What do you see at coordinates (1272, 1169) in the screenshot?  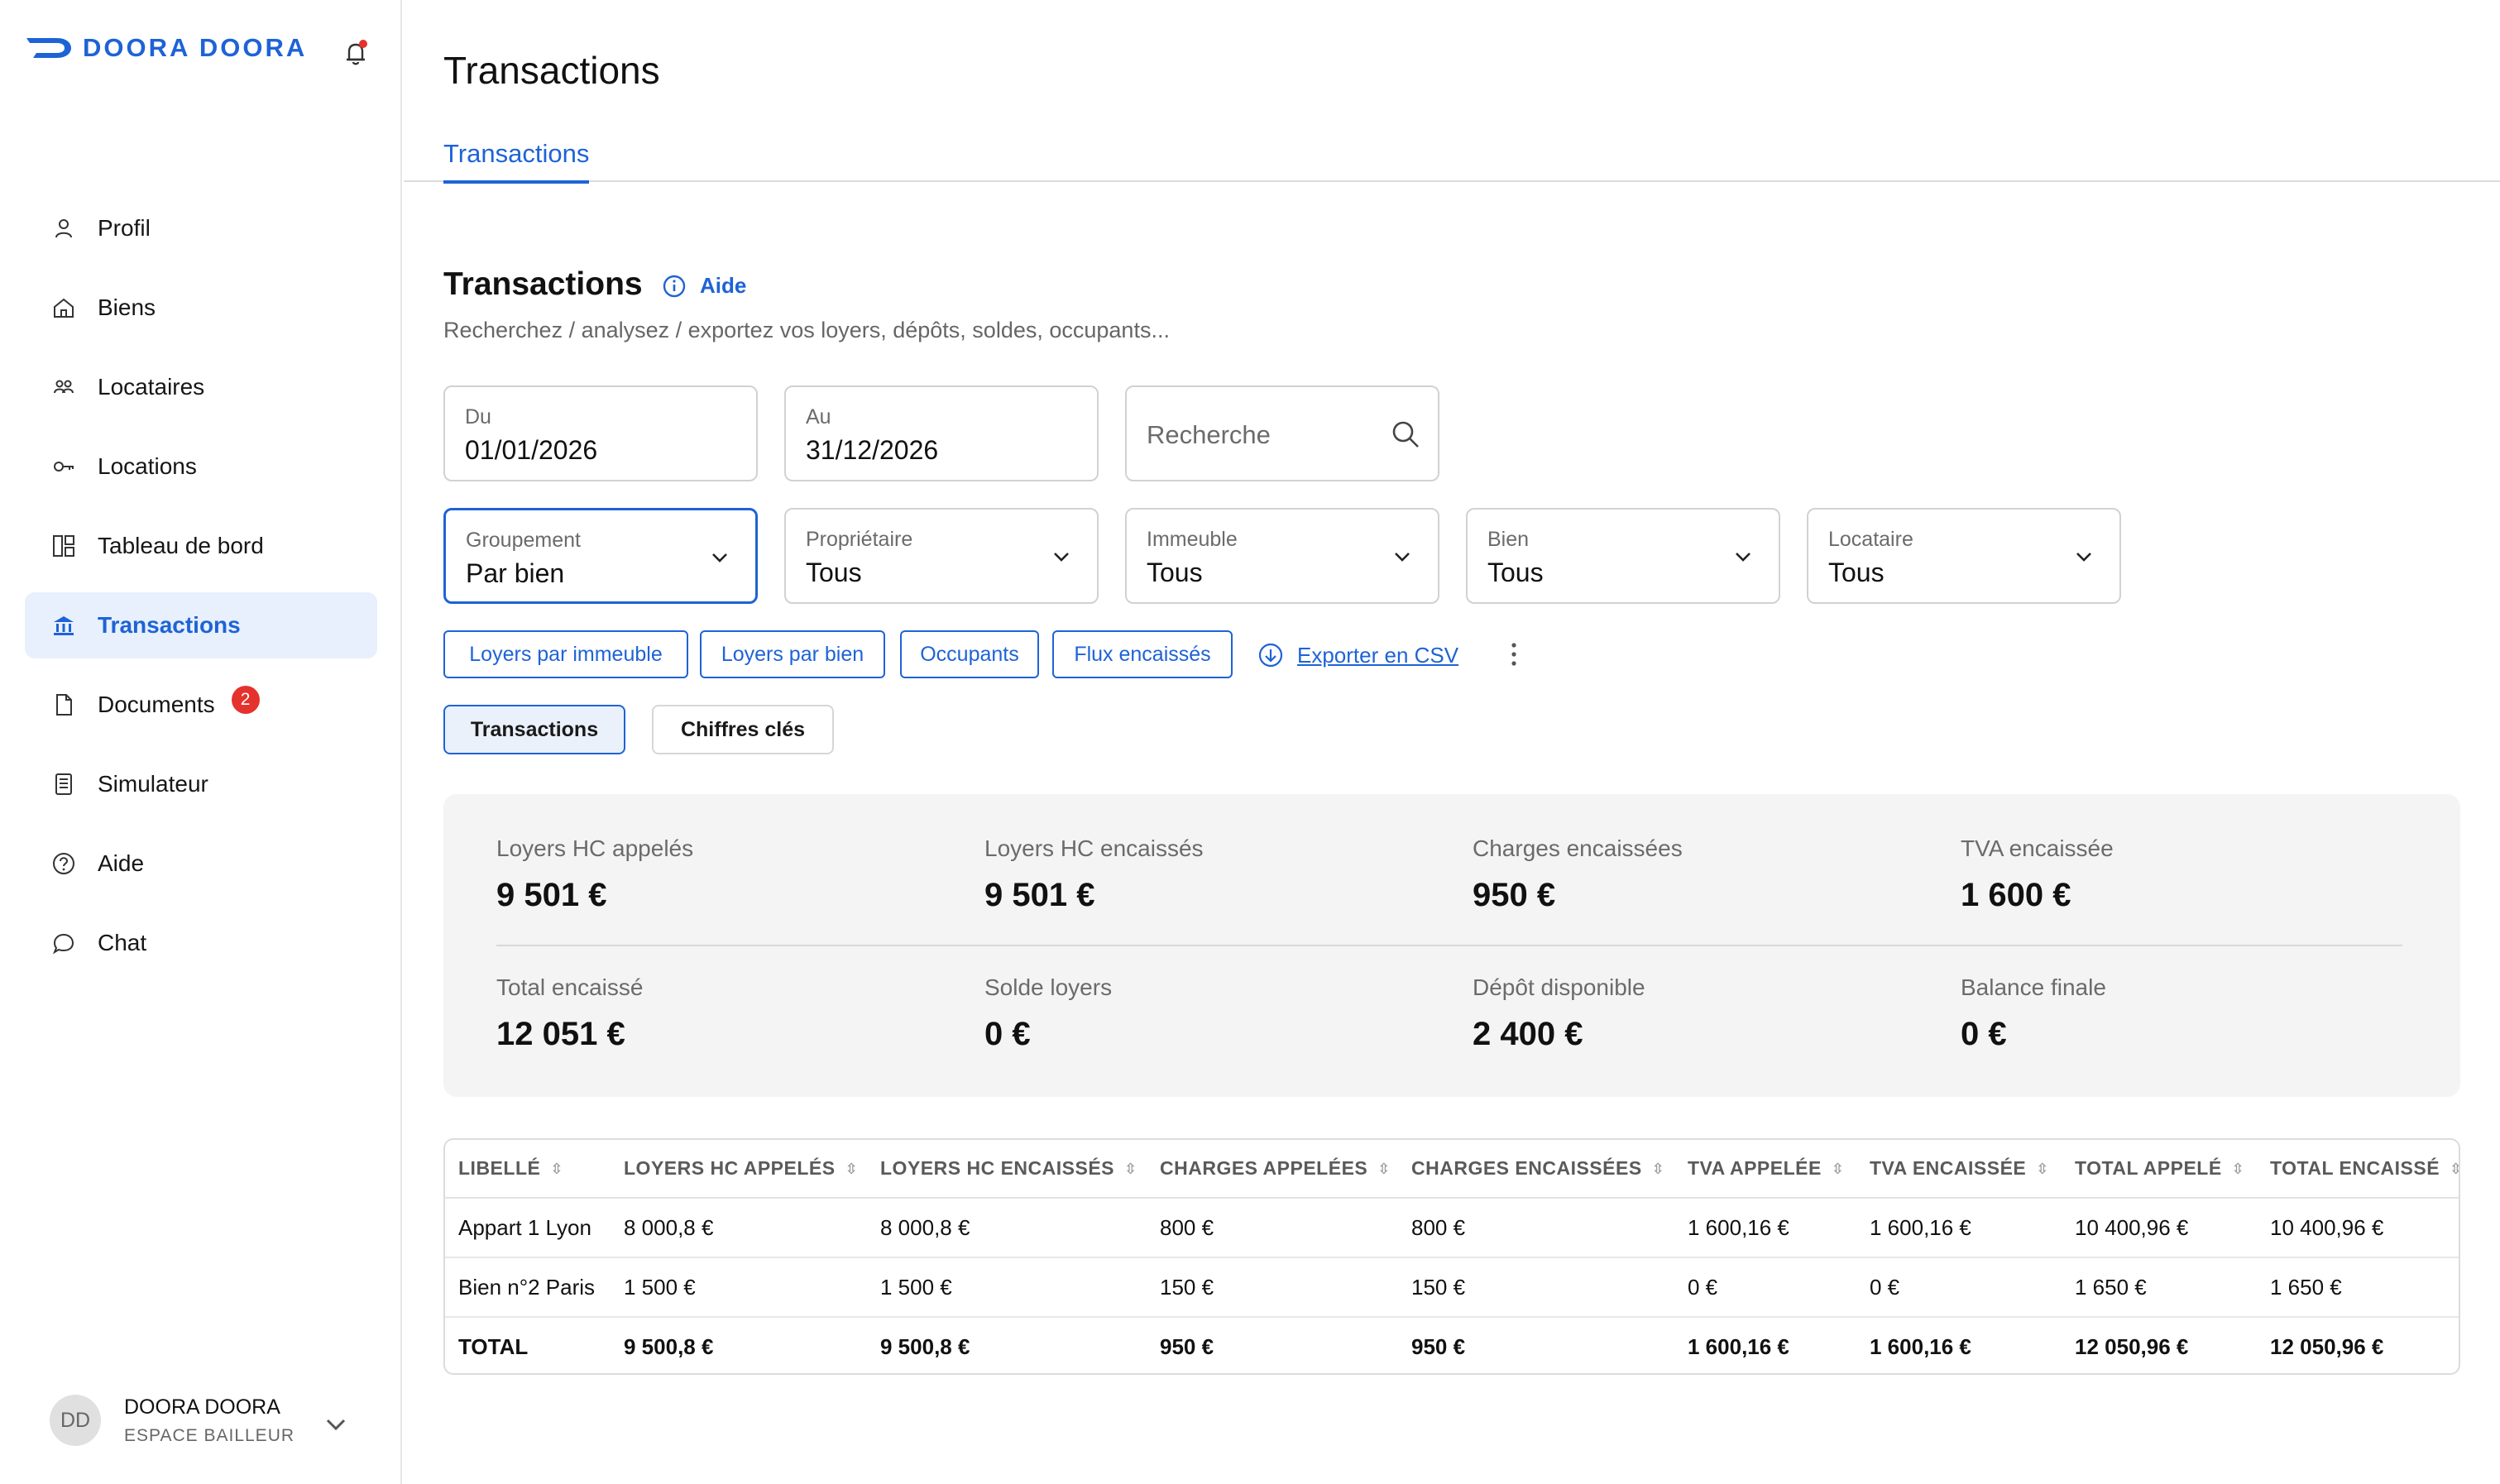 I see `column-header-charges-appelees: CHARGES APPELÉES ⇳` at bounding box center [1272, 1169].